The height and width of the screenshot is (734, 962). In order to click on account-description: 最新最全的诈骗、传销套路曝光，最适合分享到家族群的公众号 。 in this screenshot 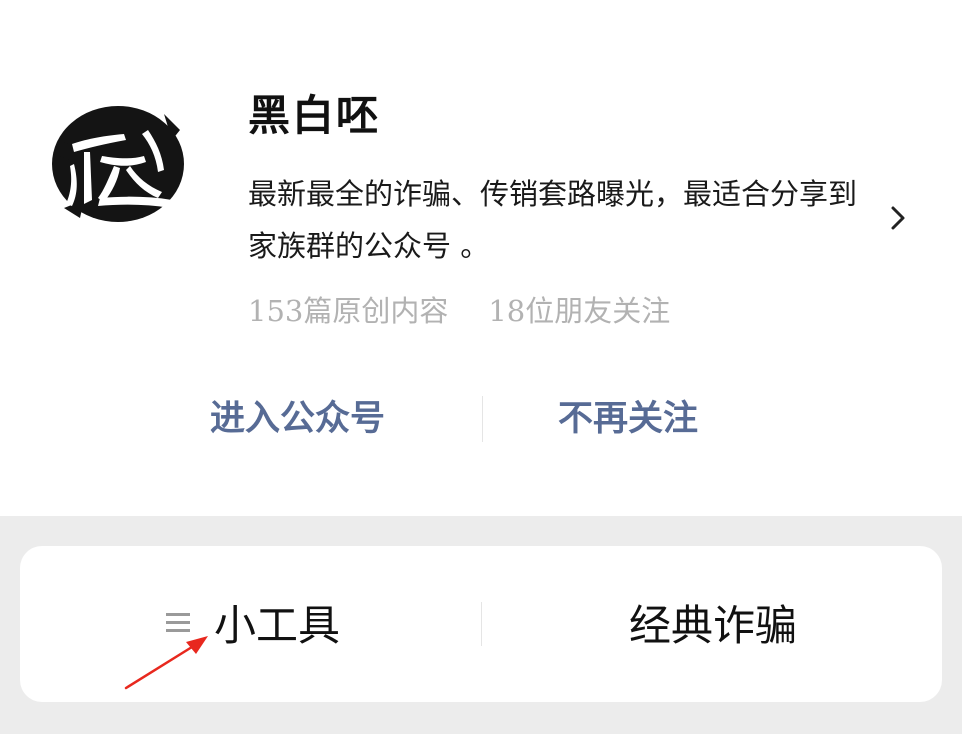, I will do `click(559, 220)`.